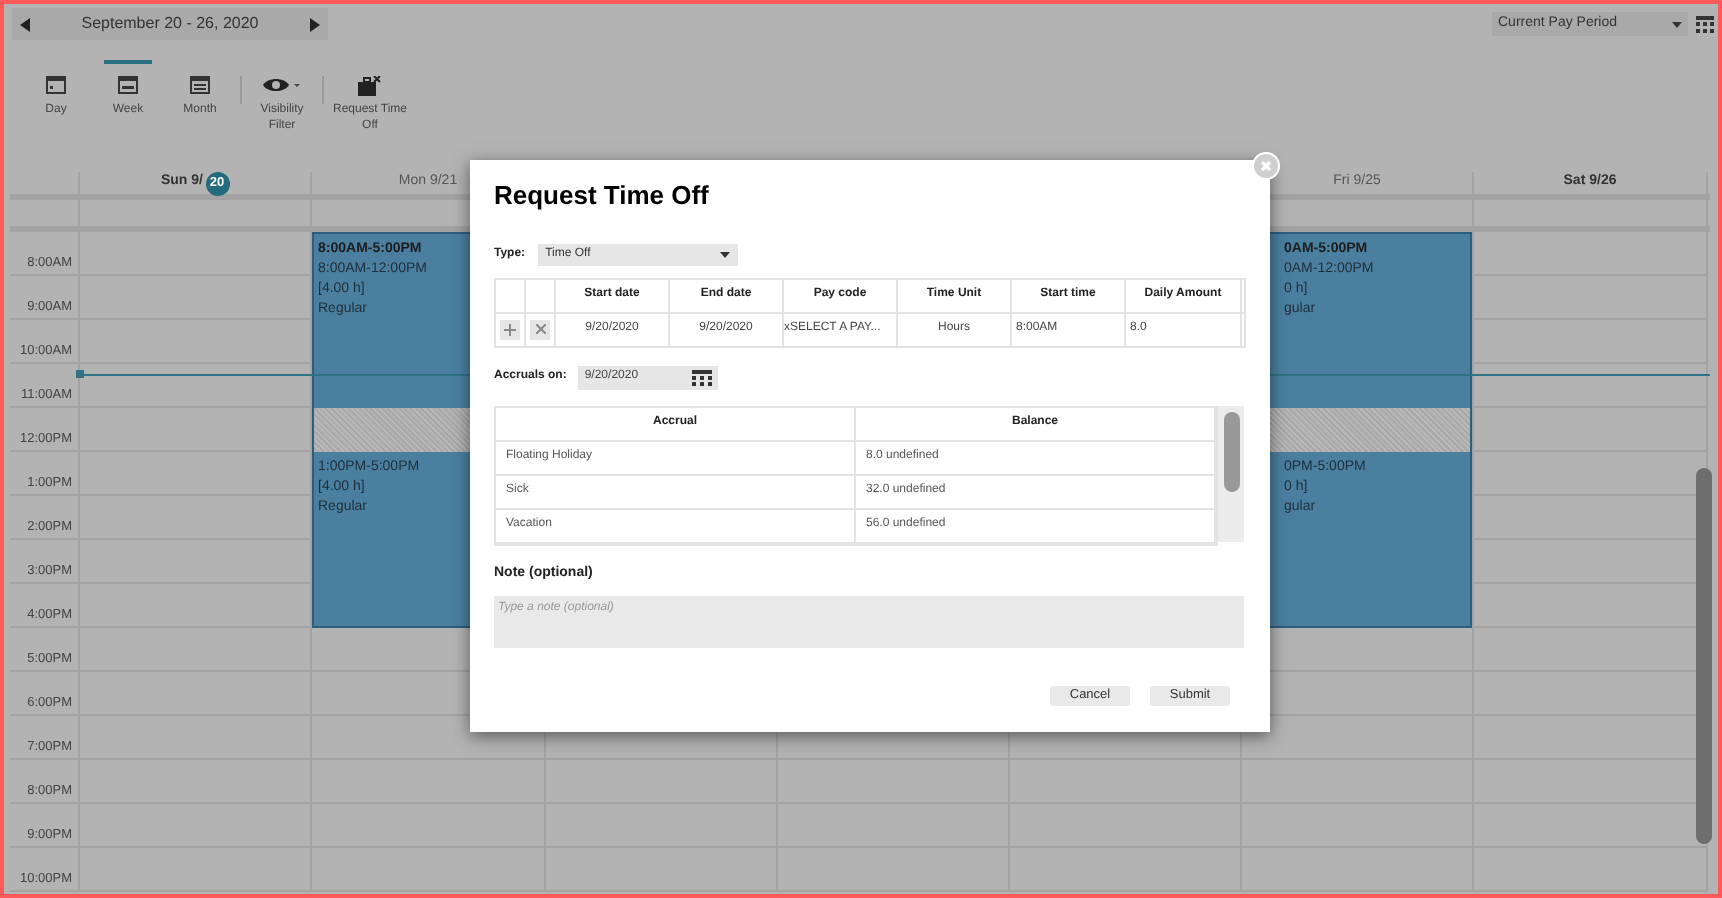 The image size is (1722, 898). What do you see at coordinates (80, 374) in the screenshot?
I see `current-time-marker` at bounding box center [80, 374].